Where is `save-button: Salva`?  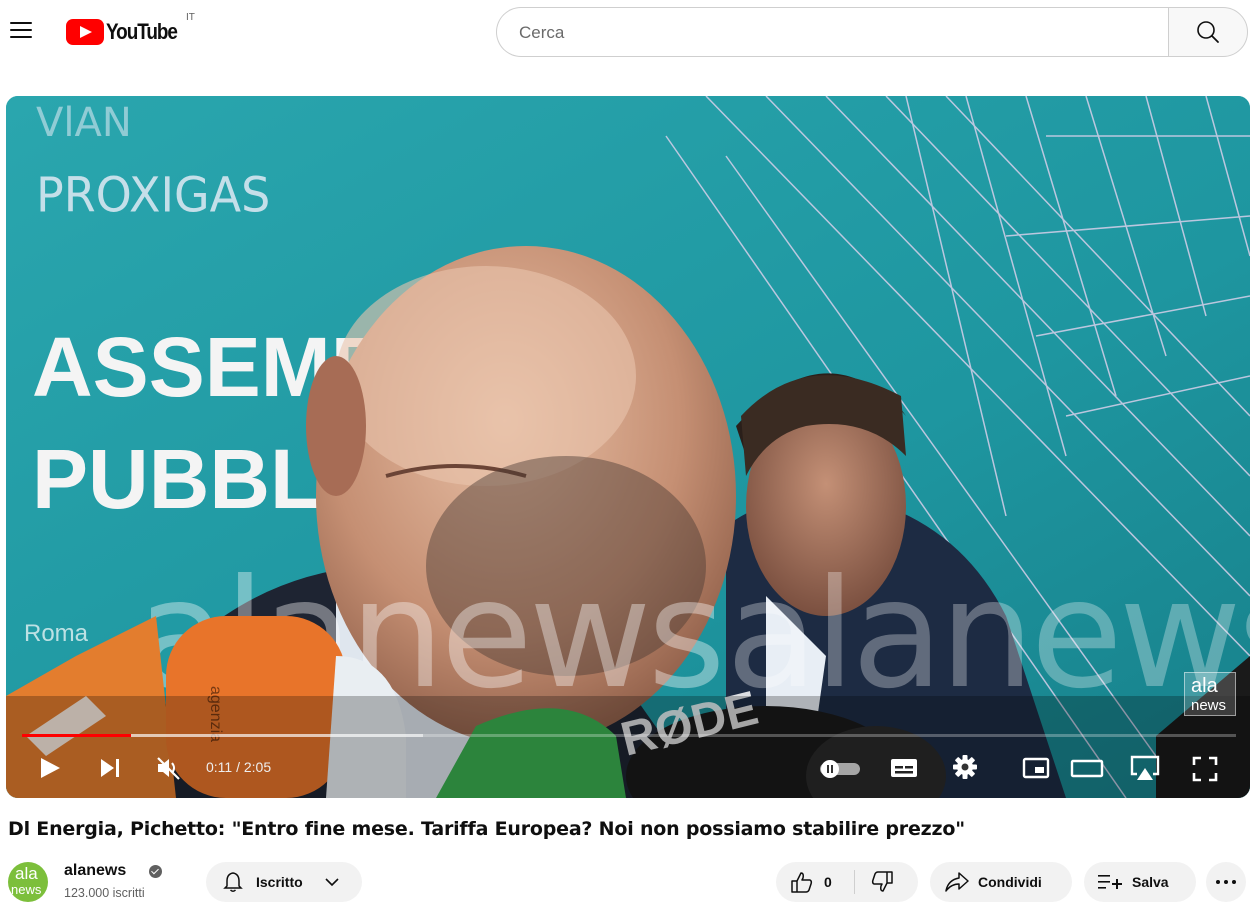 save-button: Salva is located at coordinates (1140, 882).